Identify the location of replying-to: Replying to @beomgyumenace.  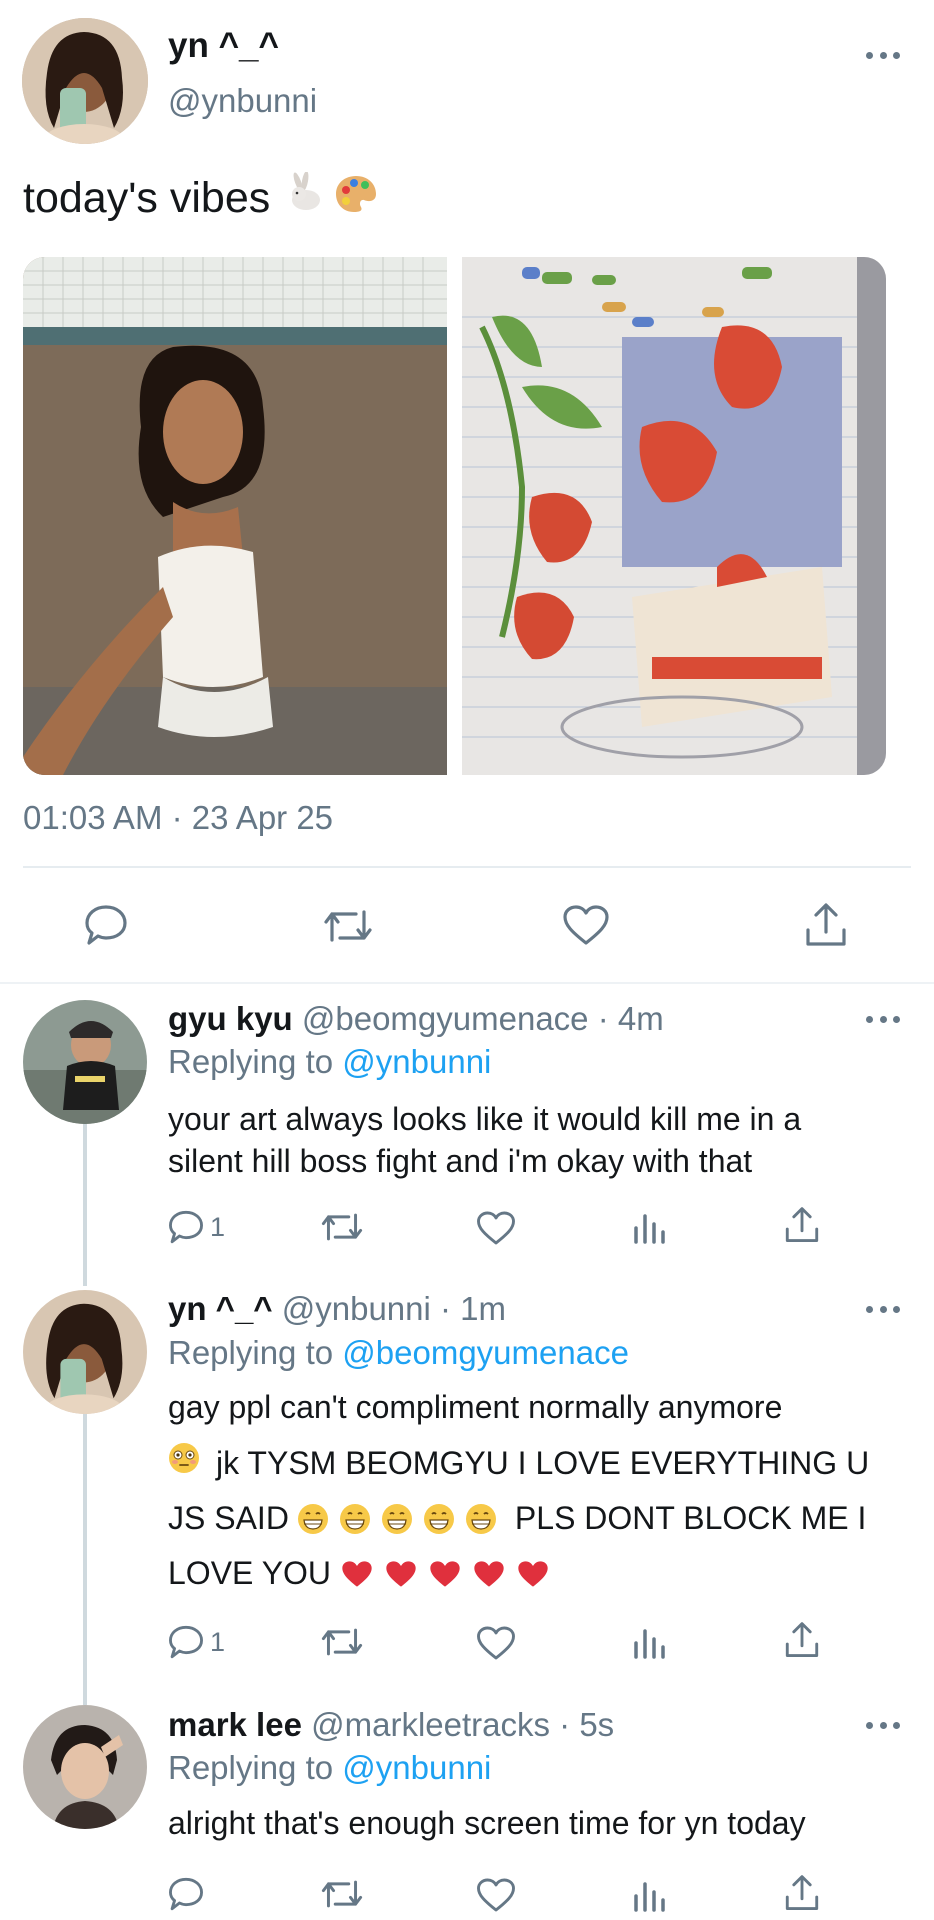
(398, 1353).